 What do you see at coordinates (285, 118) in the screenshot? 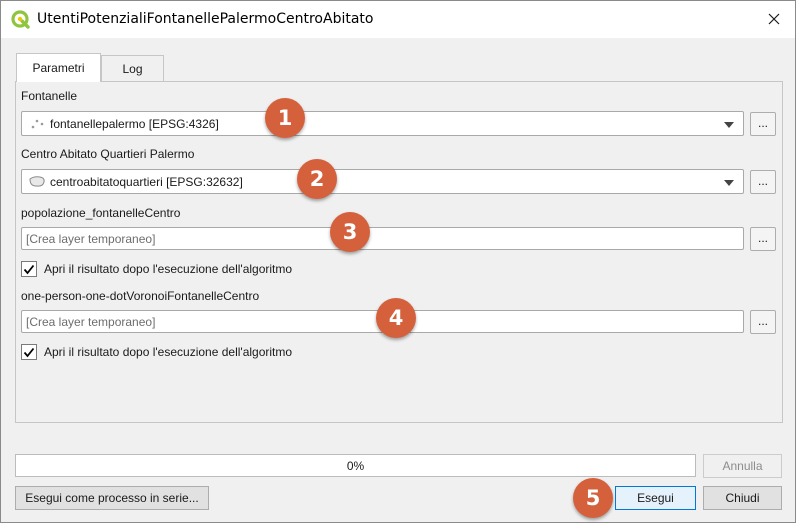
I see `annotation-badge-1: 1` at bounding box center [285, 118].